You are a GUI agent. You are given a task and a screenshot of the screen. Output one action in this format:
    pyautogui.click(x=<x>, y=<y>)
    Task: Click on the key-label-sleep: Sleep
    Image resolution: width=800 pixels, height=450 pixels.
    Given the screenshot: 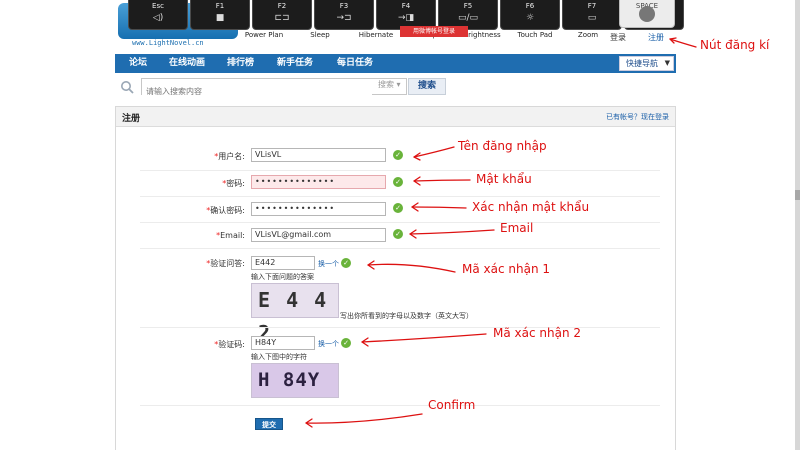 What is the action you would take?
    pyautogui.click(x=320, y=35)
    